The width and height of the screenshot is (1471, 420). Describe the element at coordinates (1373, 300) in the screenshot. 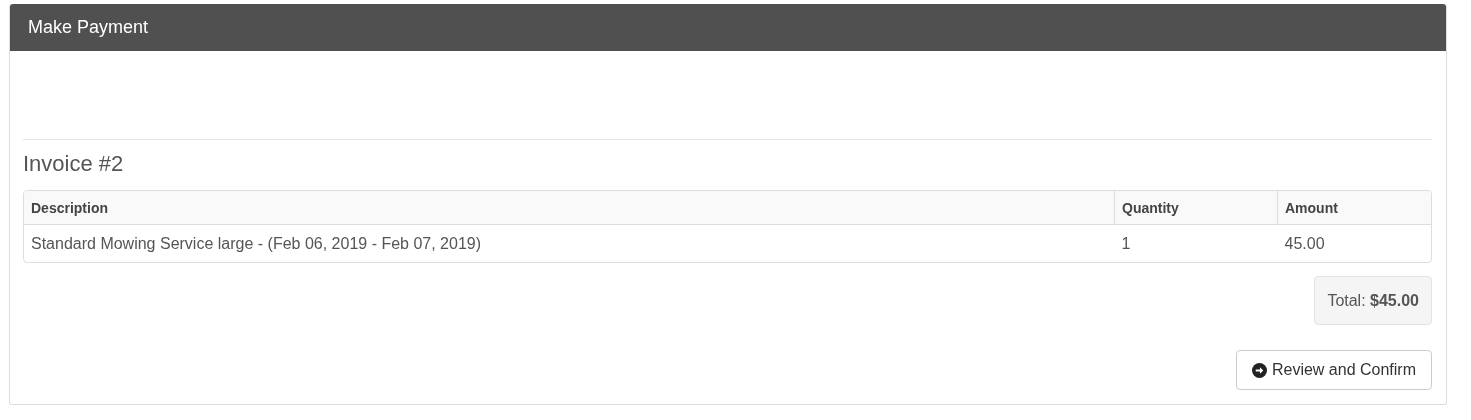

I see `total-amount: Total: $45.00` at that location.